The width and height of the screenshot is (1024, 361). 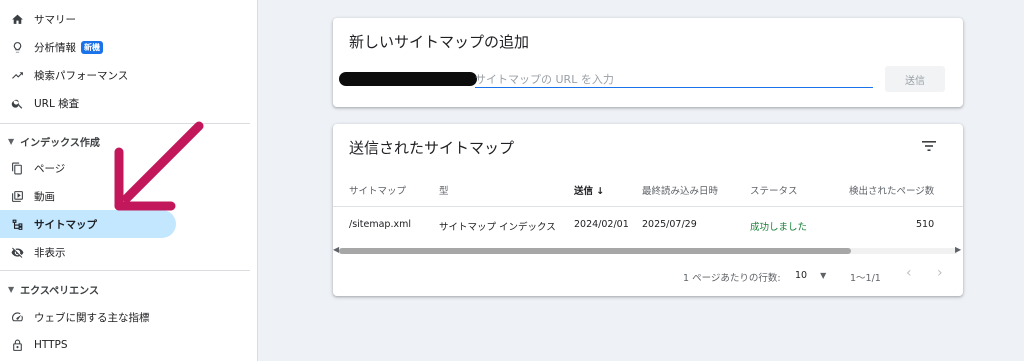 I want to click on home-icon, so click(x=17, y=19).